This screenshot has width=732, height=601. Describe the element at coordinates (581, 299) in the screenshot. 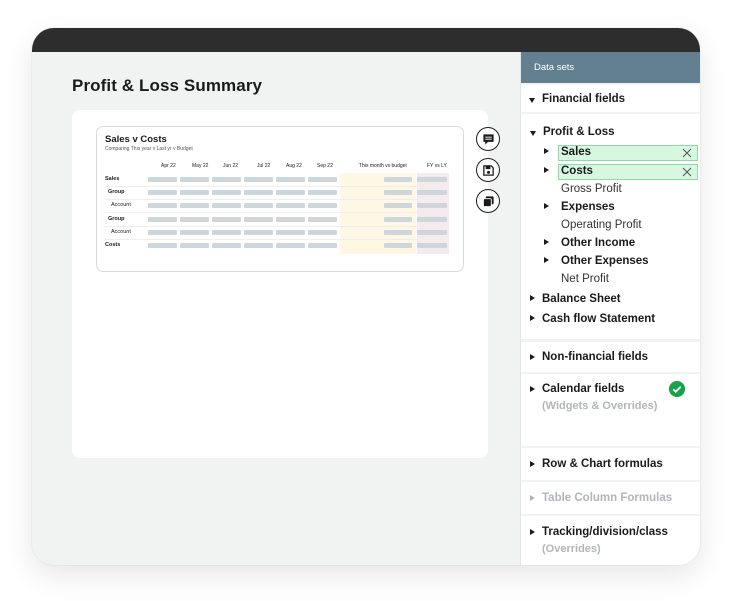

I see `tree-item-balance-sheet: Balance Sheet` at that location.